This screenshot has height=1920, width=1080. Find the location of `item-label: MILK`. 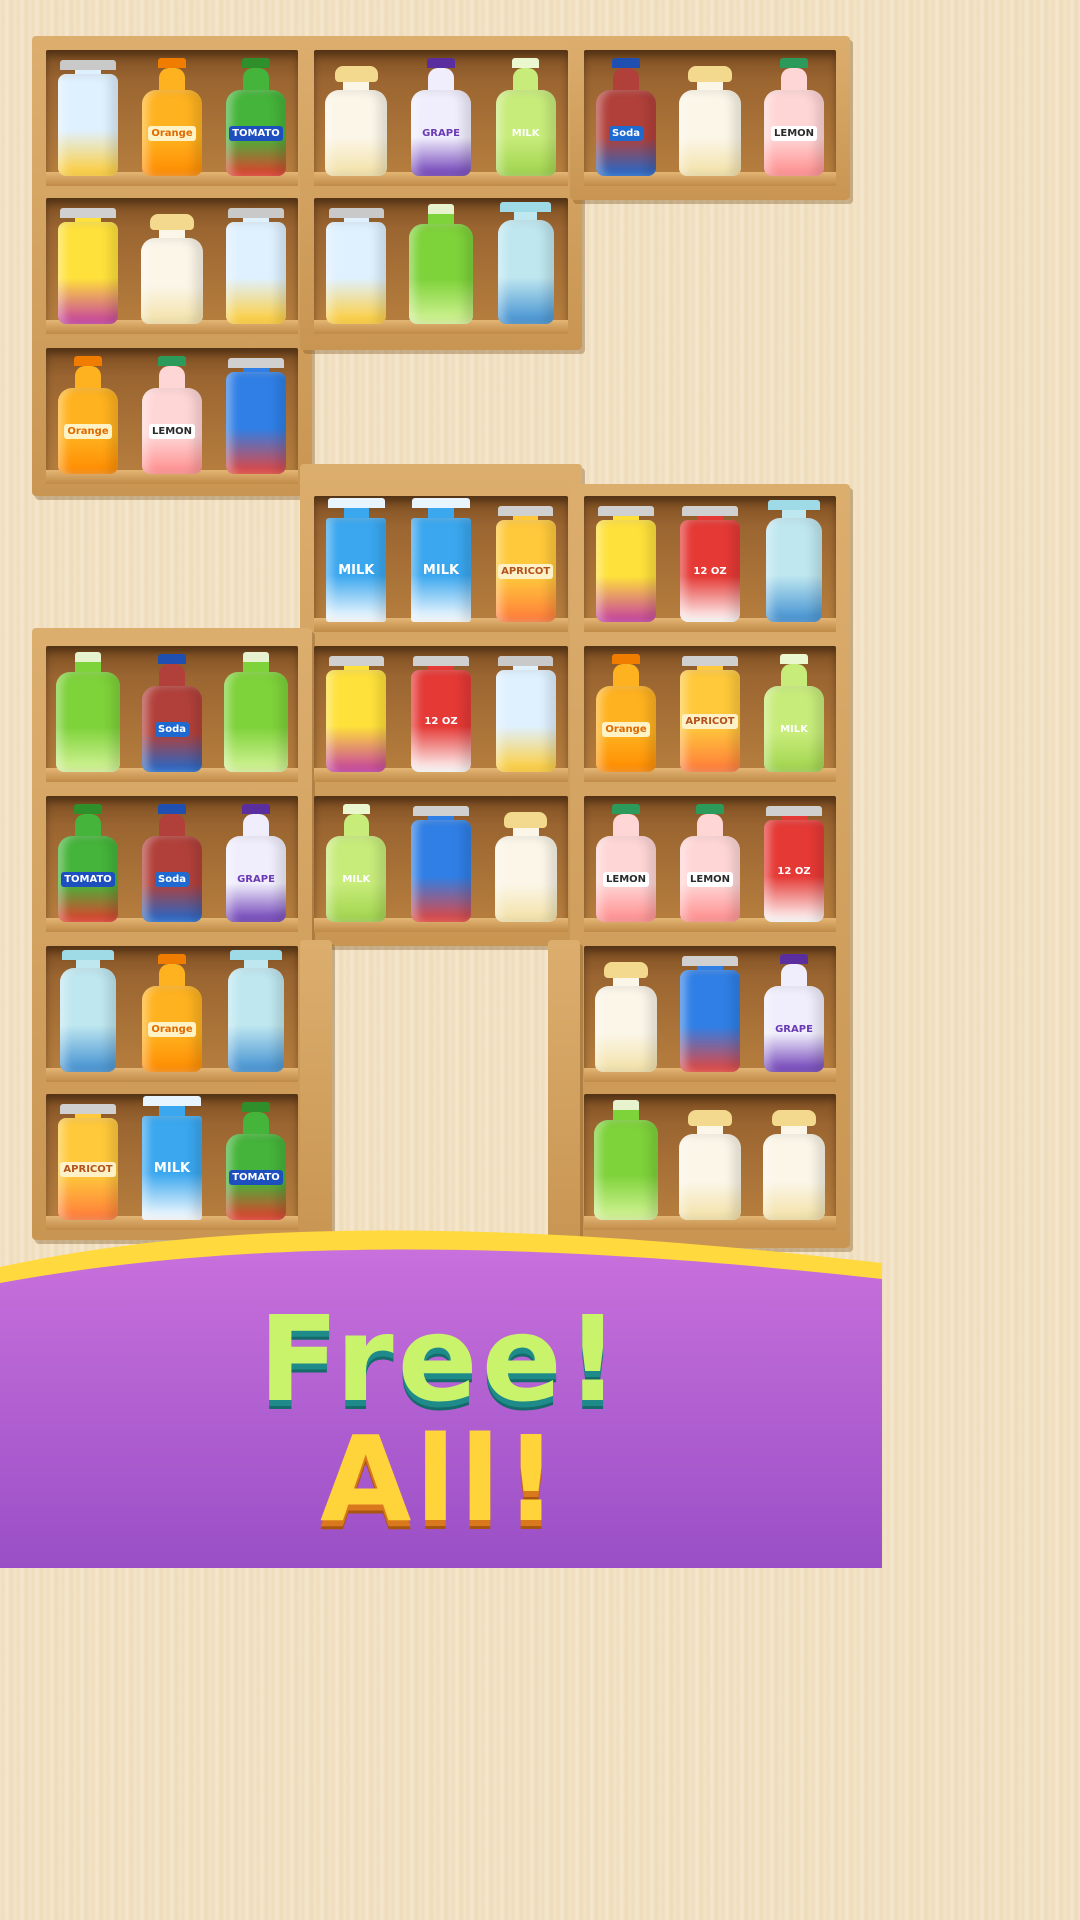

item-label: MILK is located at coordinates (794, 729).